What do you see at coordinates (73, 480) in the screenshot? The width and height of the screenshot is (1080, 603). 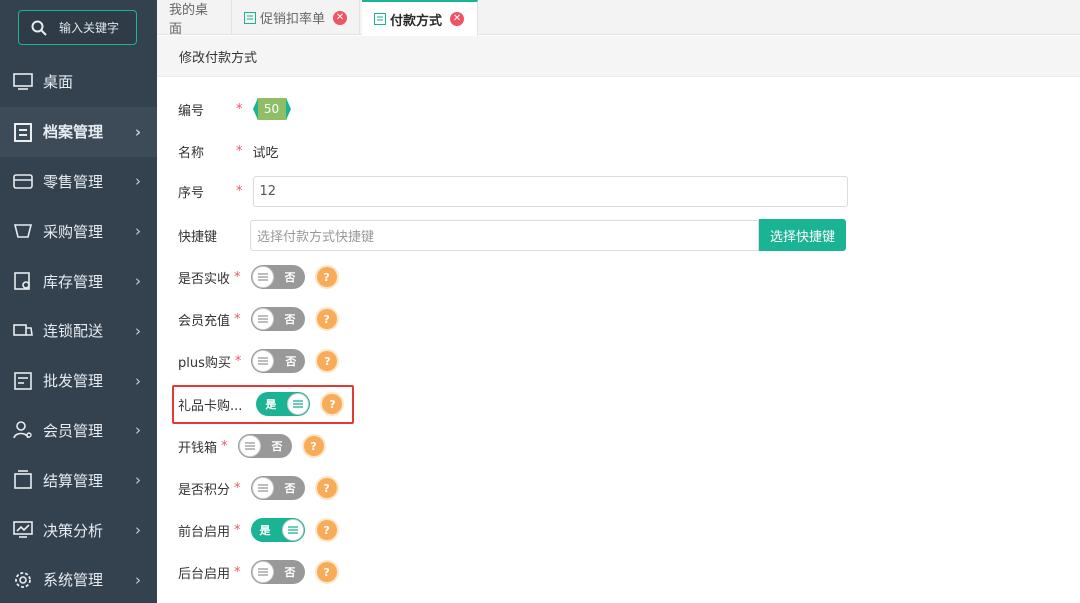 I see `sidebar-item-label: 结算管理` at bounding box center [73, 480].